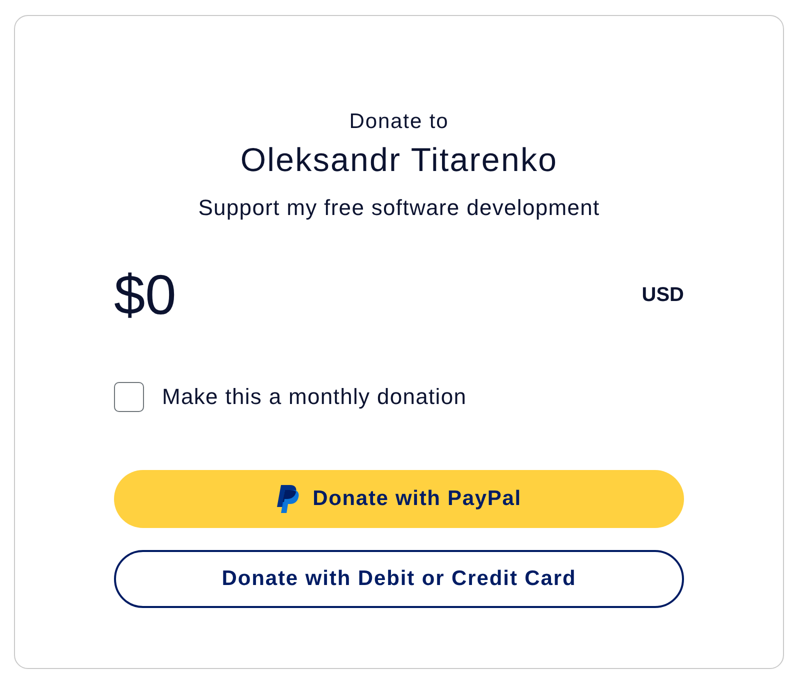 Image resolution: width=797 pixels, height=683 pixels. I want to click on checkbox, so click(129, 397).